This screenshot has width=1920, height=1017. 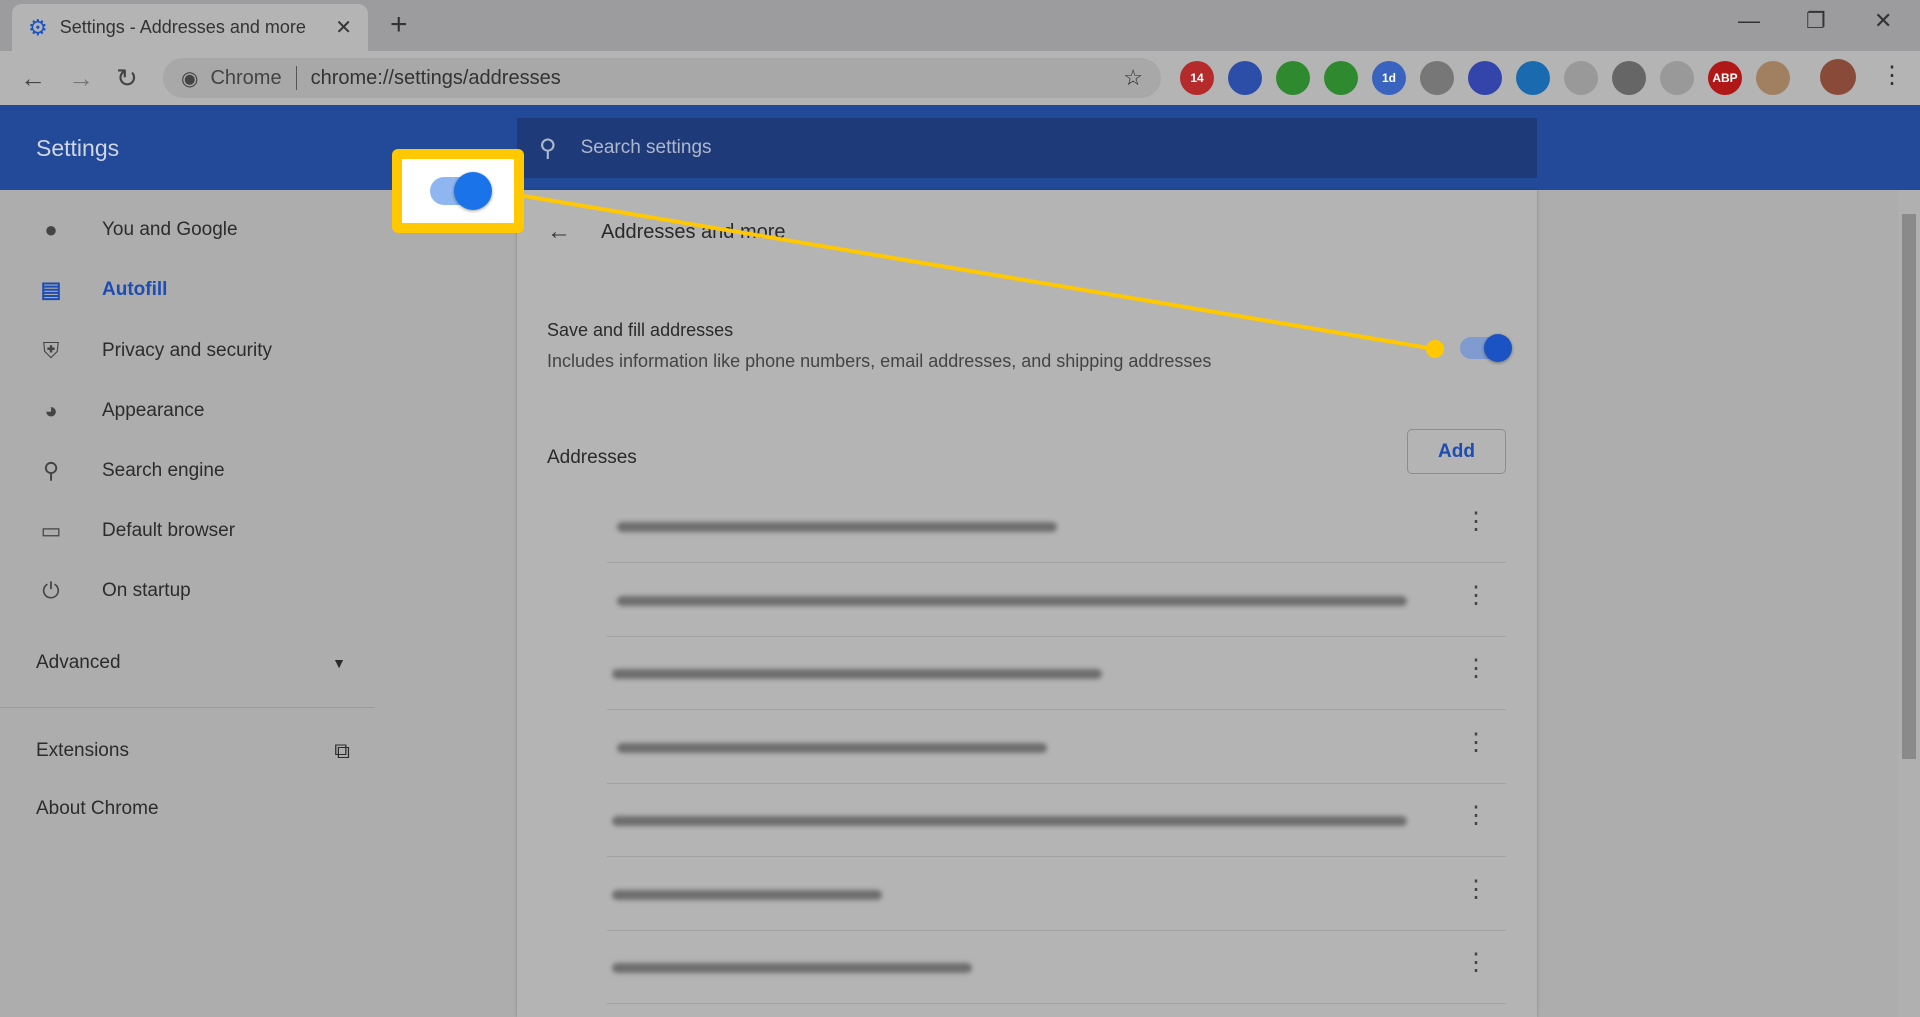 I want to click on callout-dot, so click(x=1435, y=349).